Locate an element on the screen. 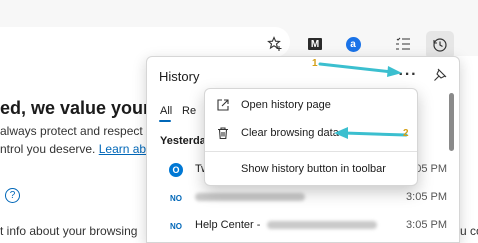 The image size is (478, 243). history-icon is located at coordinates (440, 45).